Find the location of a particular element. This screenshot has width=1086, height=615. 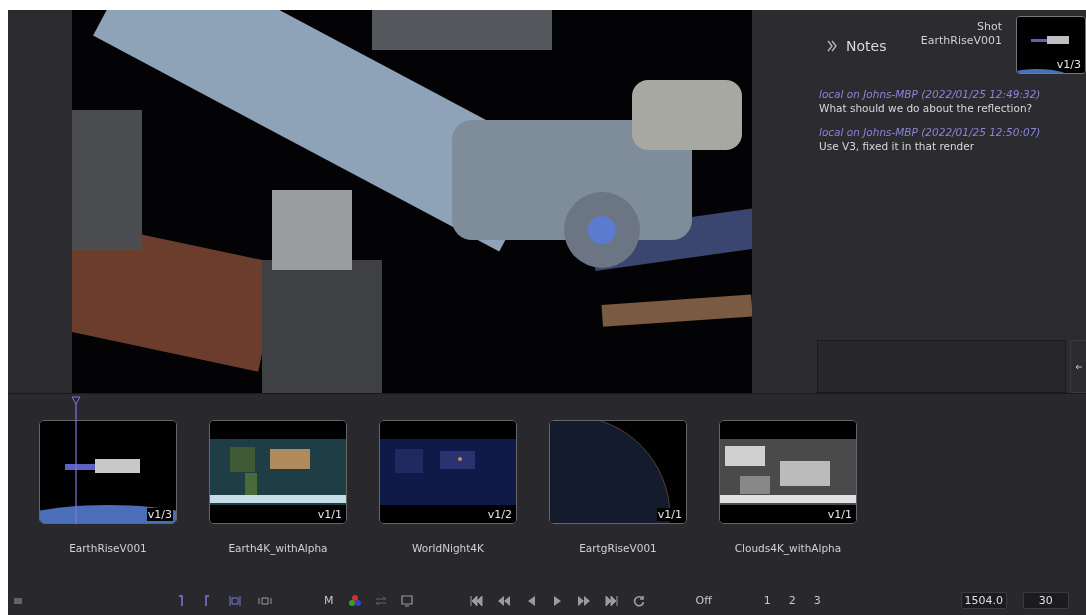

monitor-button is located at coordinates (406, 600).